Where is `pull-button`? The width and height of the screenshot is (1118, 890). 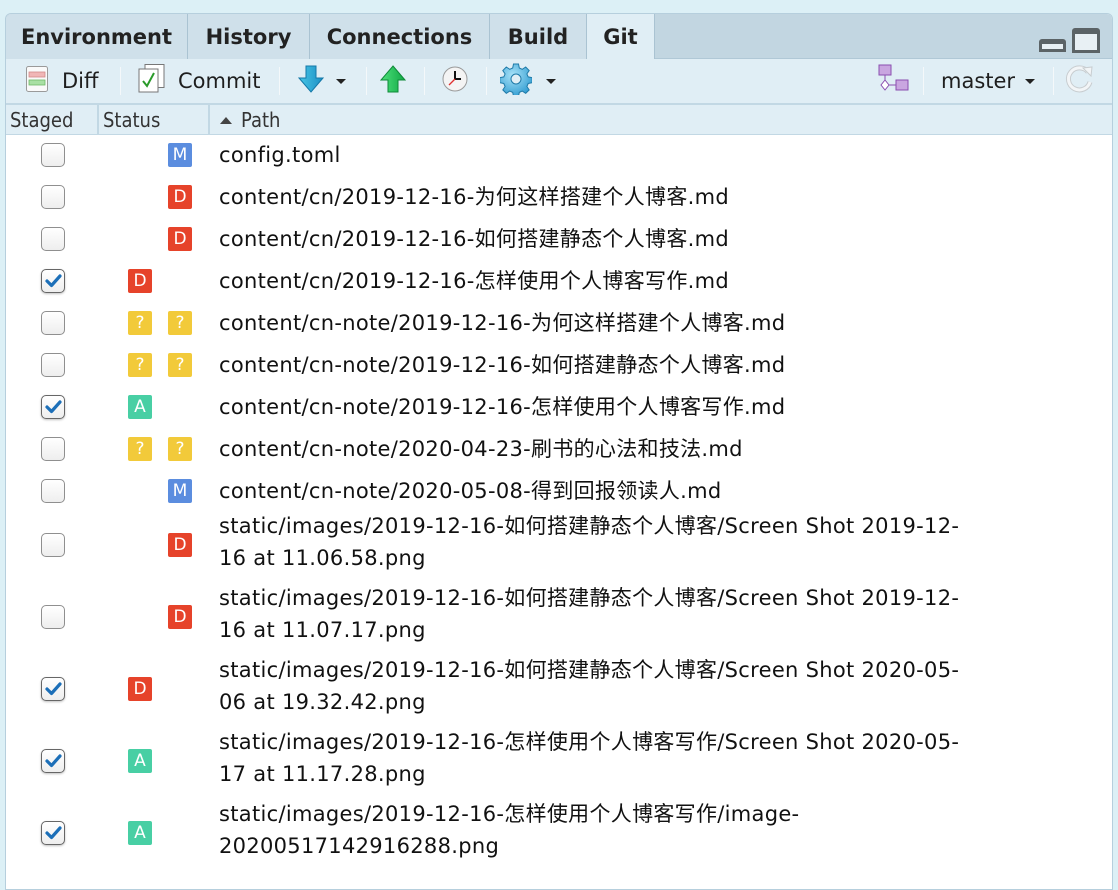 pull-button is located at coordinates (321, 81).